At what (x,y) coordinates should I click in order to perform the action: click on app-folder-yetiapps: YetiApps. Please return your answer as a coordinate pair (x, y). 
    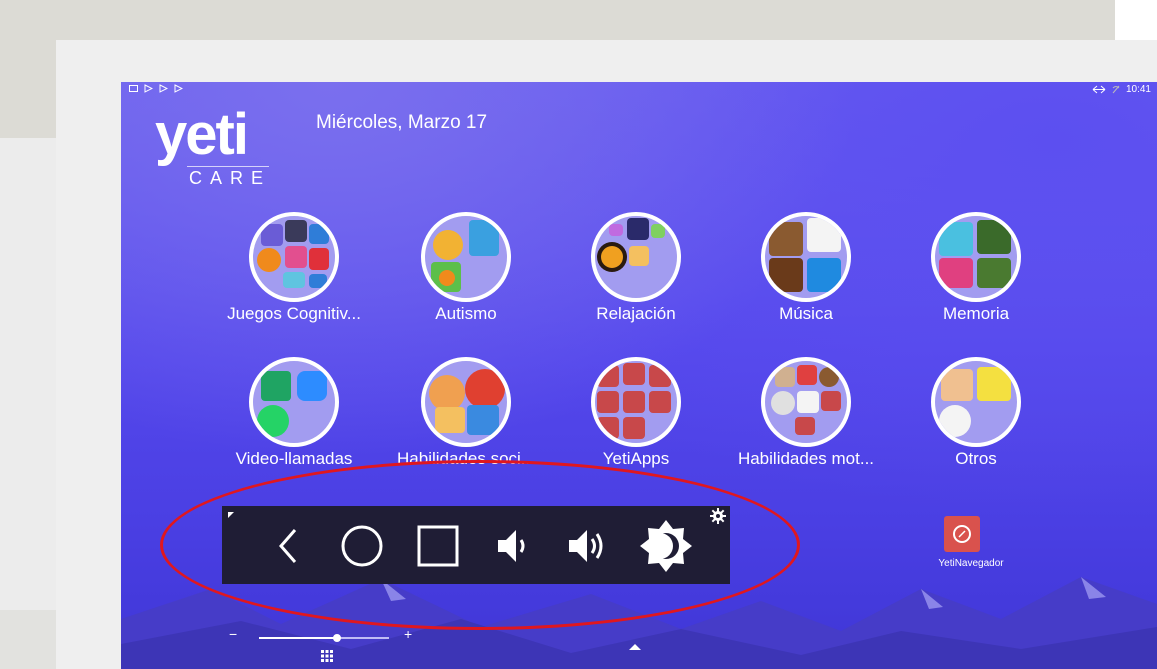
    Looking at the image, I should click on (640, 419).